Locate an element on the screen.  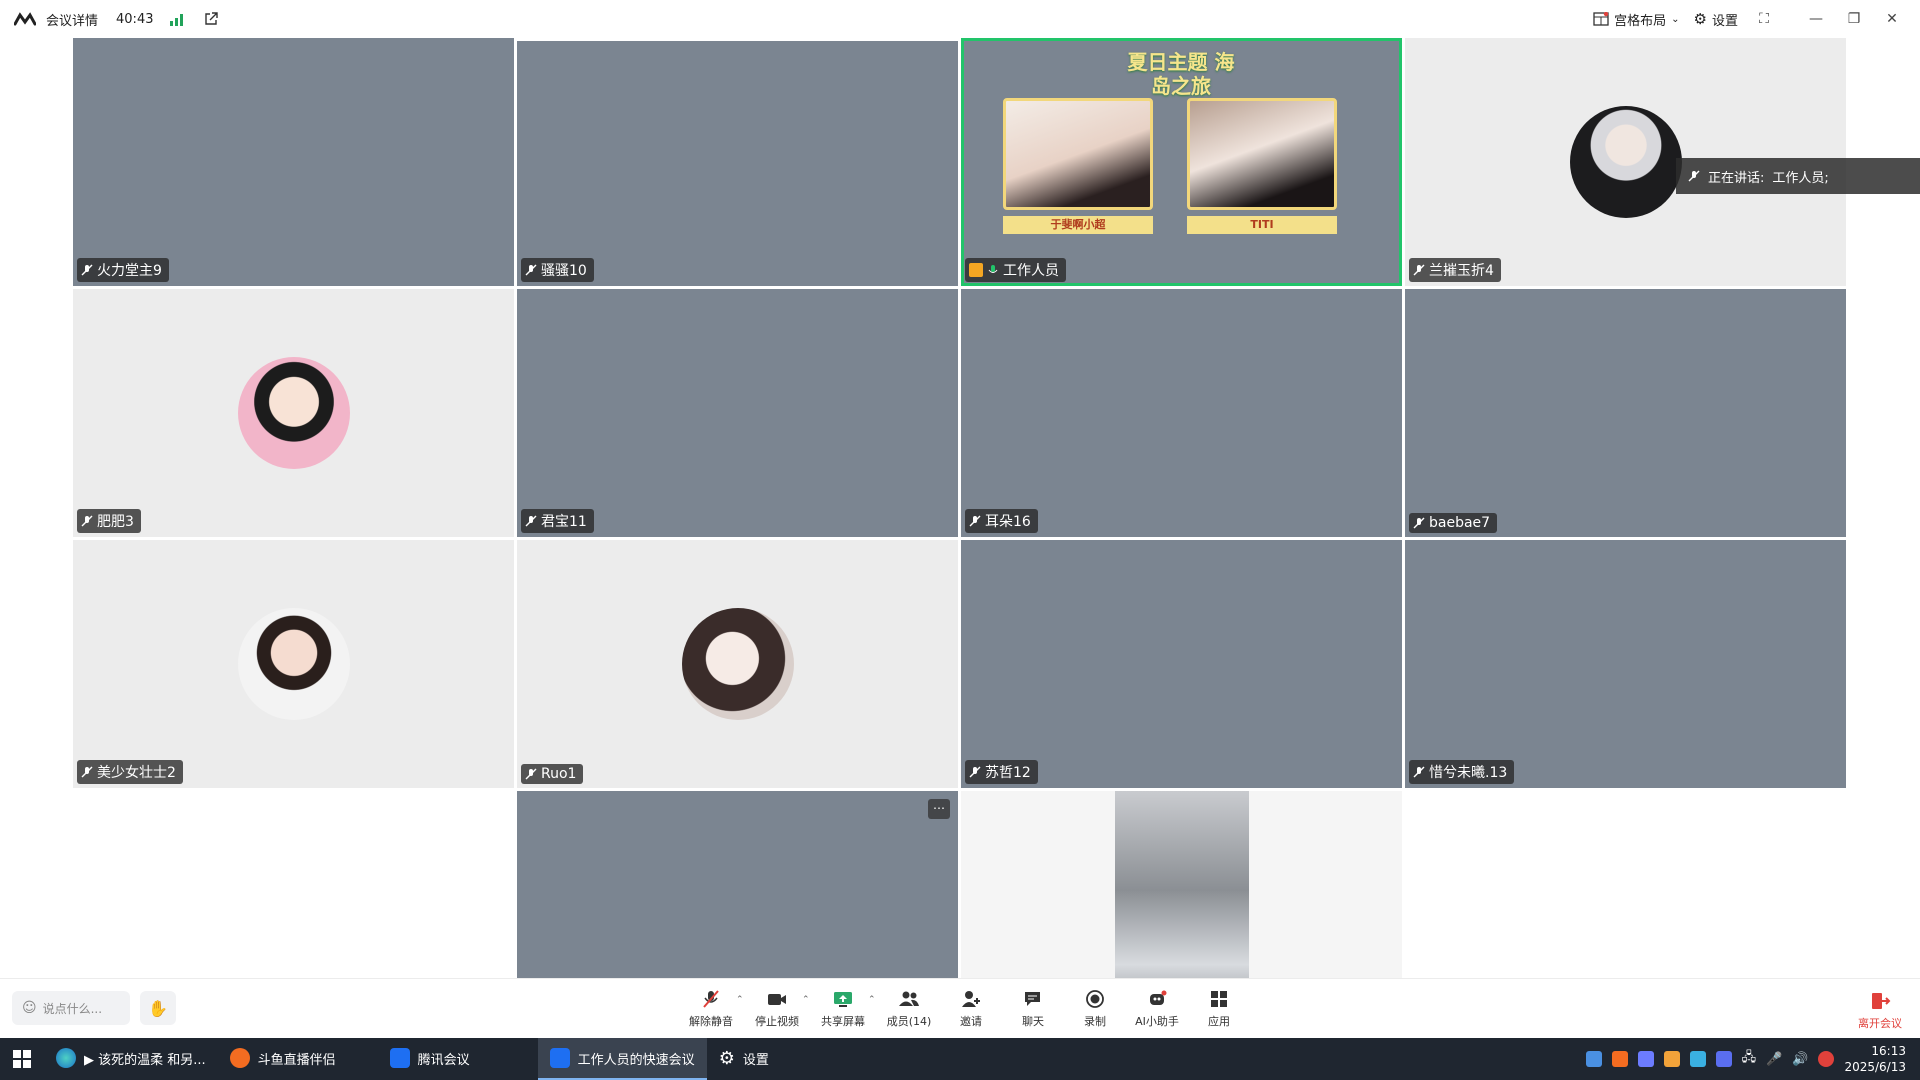
settings-button: ⚙ 设置 is located at coordinates (1716, 19).